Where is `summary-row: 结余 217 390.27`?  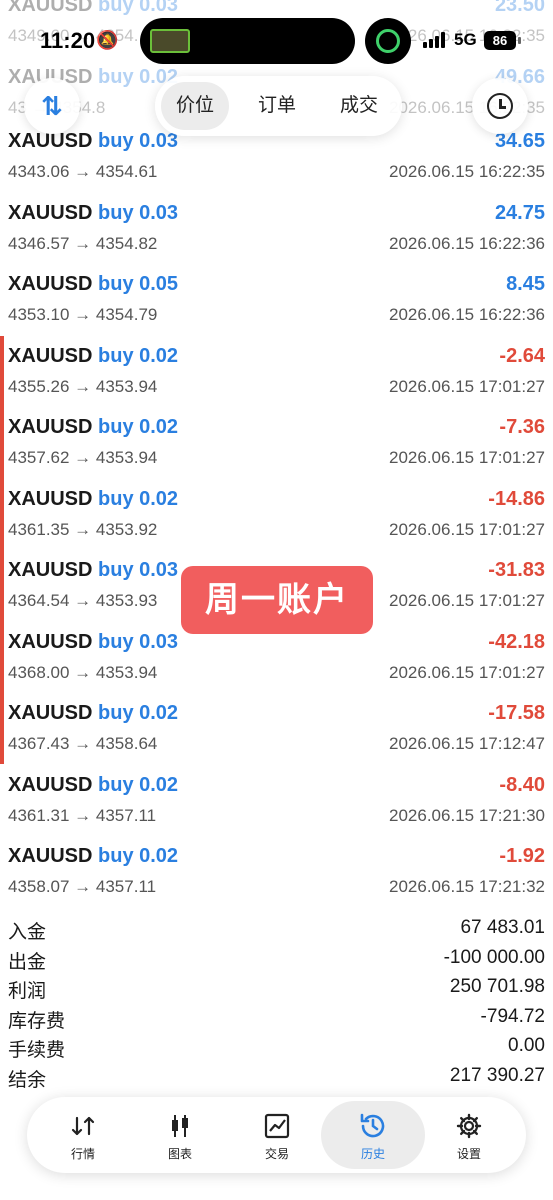 summary-row: 结余 217 390.27 is located at coordinates (276, 1077).